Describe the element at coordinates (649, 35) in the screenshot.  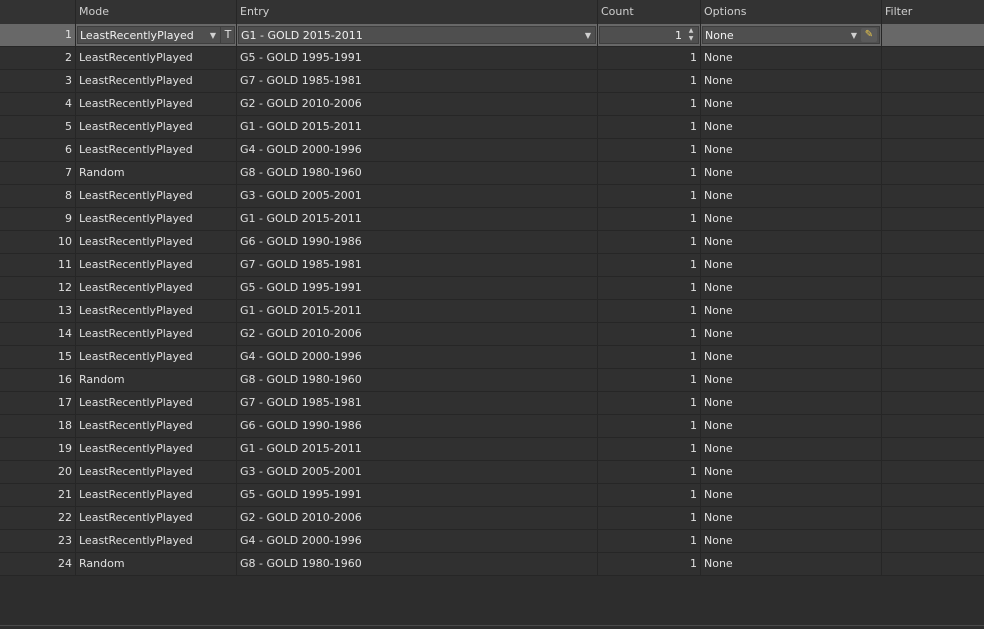
I see `count-cell: 1 ▲ ▼` at that location.